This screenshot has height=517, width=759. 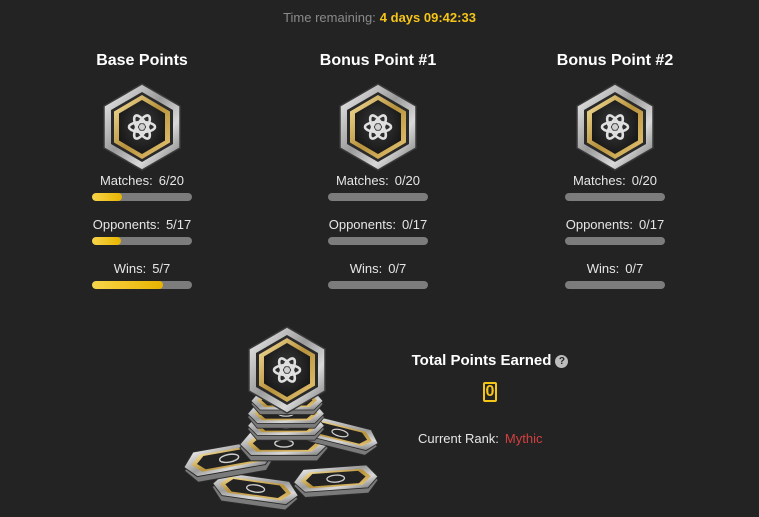 I want to click on total-points-label: Total Points Earned, so click(x=481, y=360).